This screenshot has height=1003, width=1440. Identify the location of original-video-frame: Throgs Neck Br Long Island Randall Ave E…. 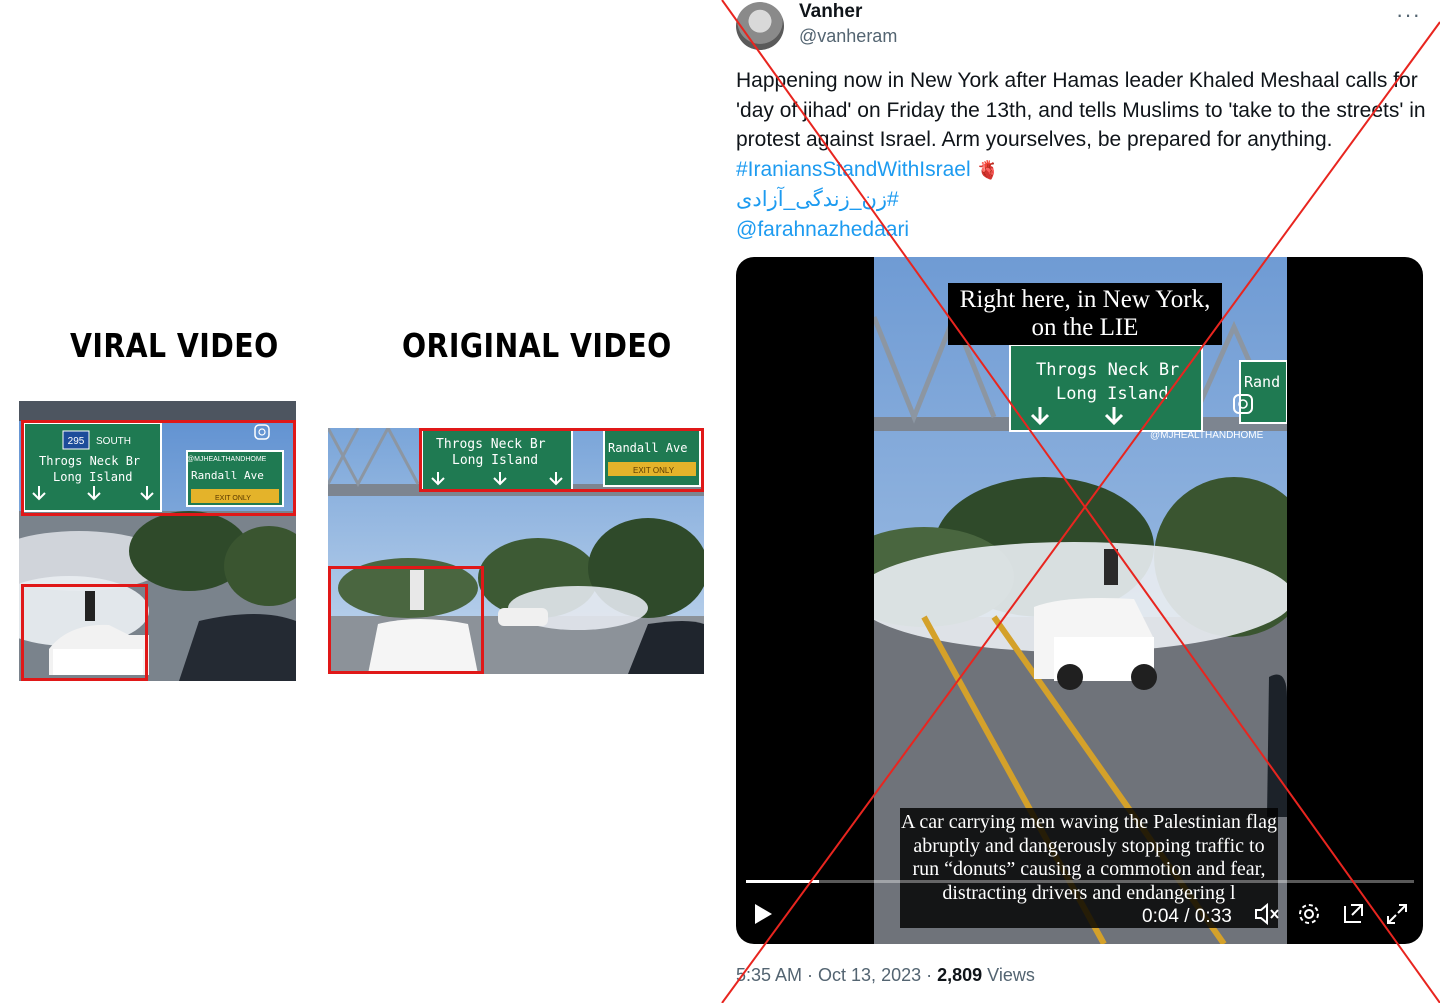
(516, 551).